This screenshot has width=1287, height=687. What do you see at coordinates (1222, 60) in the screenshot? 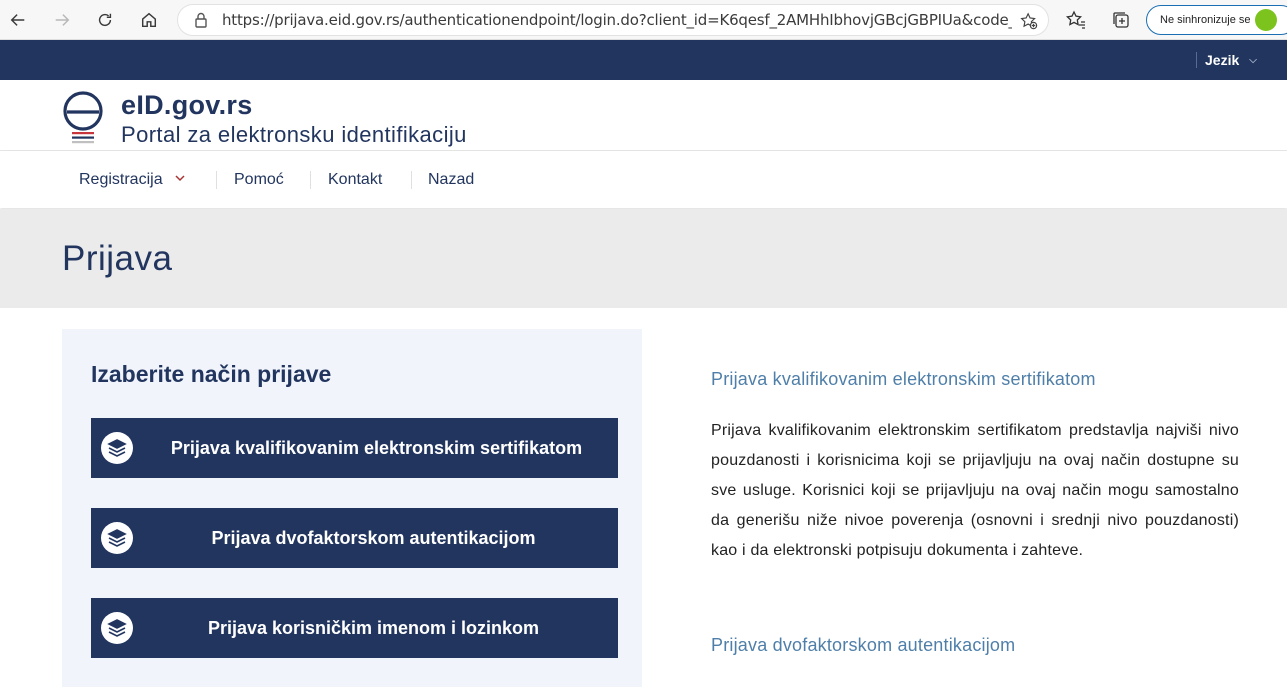
I see `language-label: Jezik` at bounding box center [1222, 60].